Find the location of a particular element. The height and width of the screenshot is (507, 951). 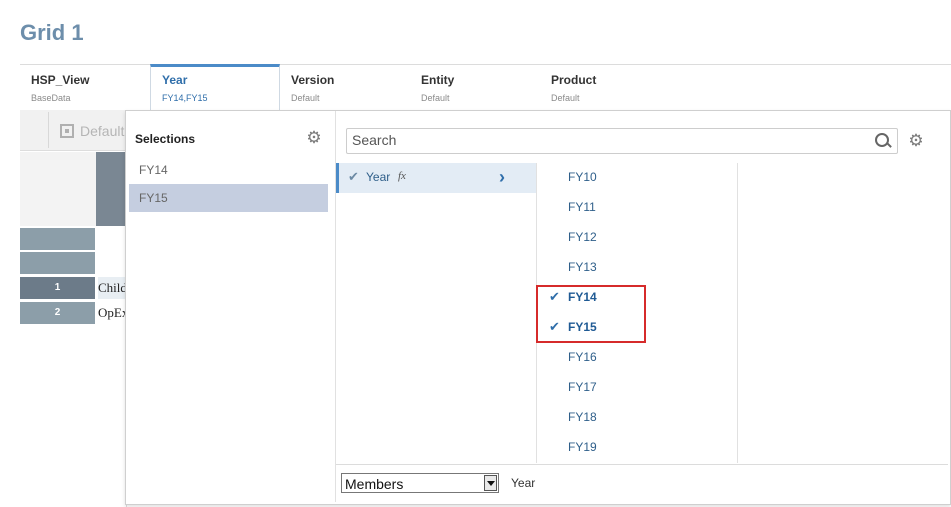

member-item: FY17 is located at coordinates (582, 387).